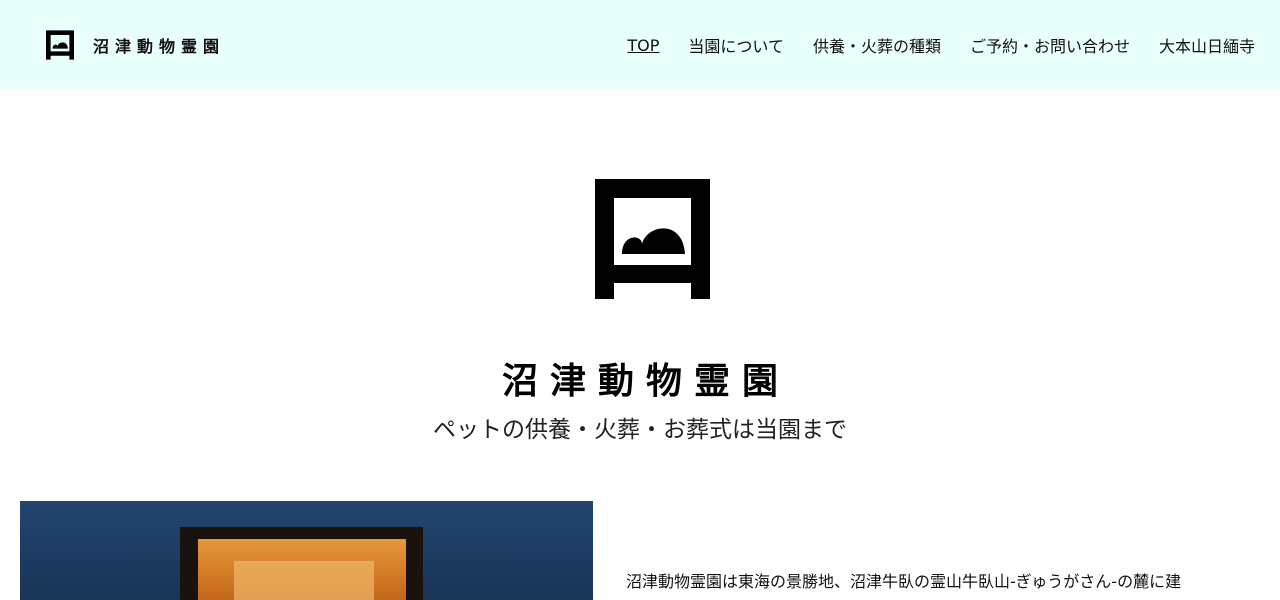  Describe the element at coordinates (645, 381) in the screenshot. I see `hero-title: 沼津動物霊園` at that location.